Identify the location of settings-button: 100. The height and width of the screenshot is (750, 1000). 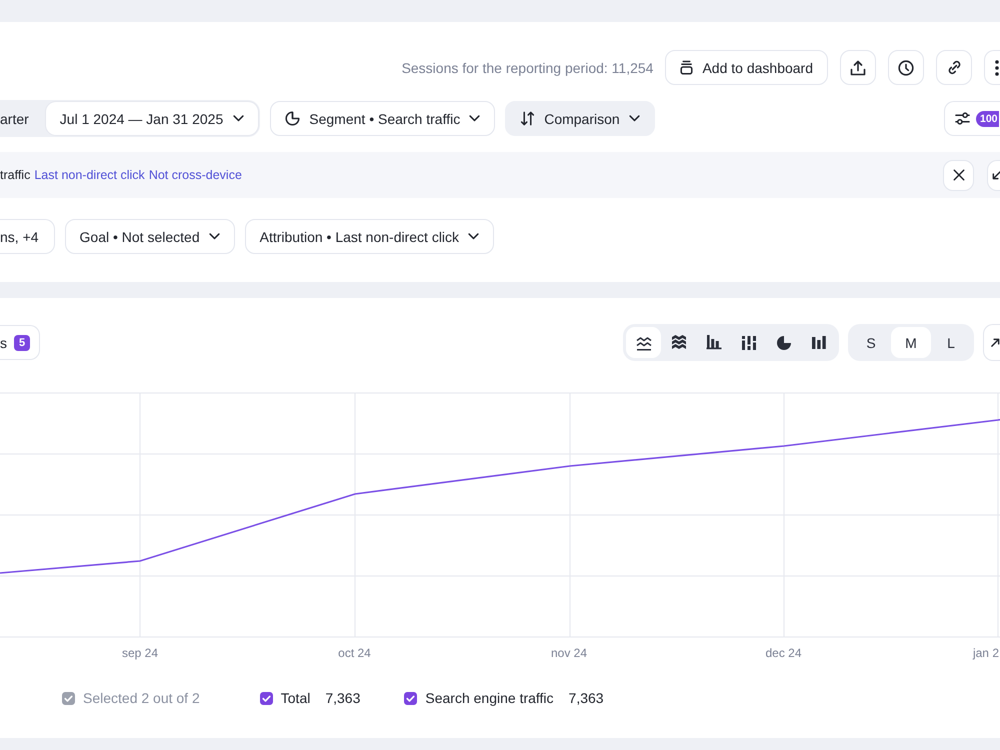
(972, 118).